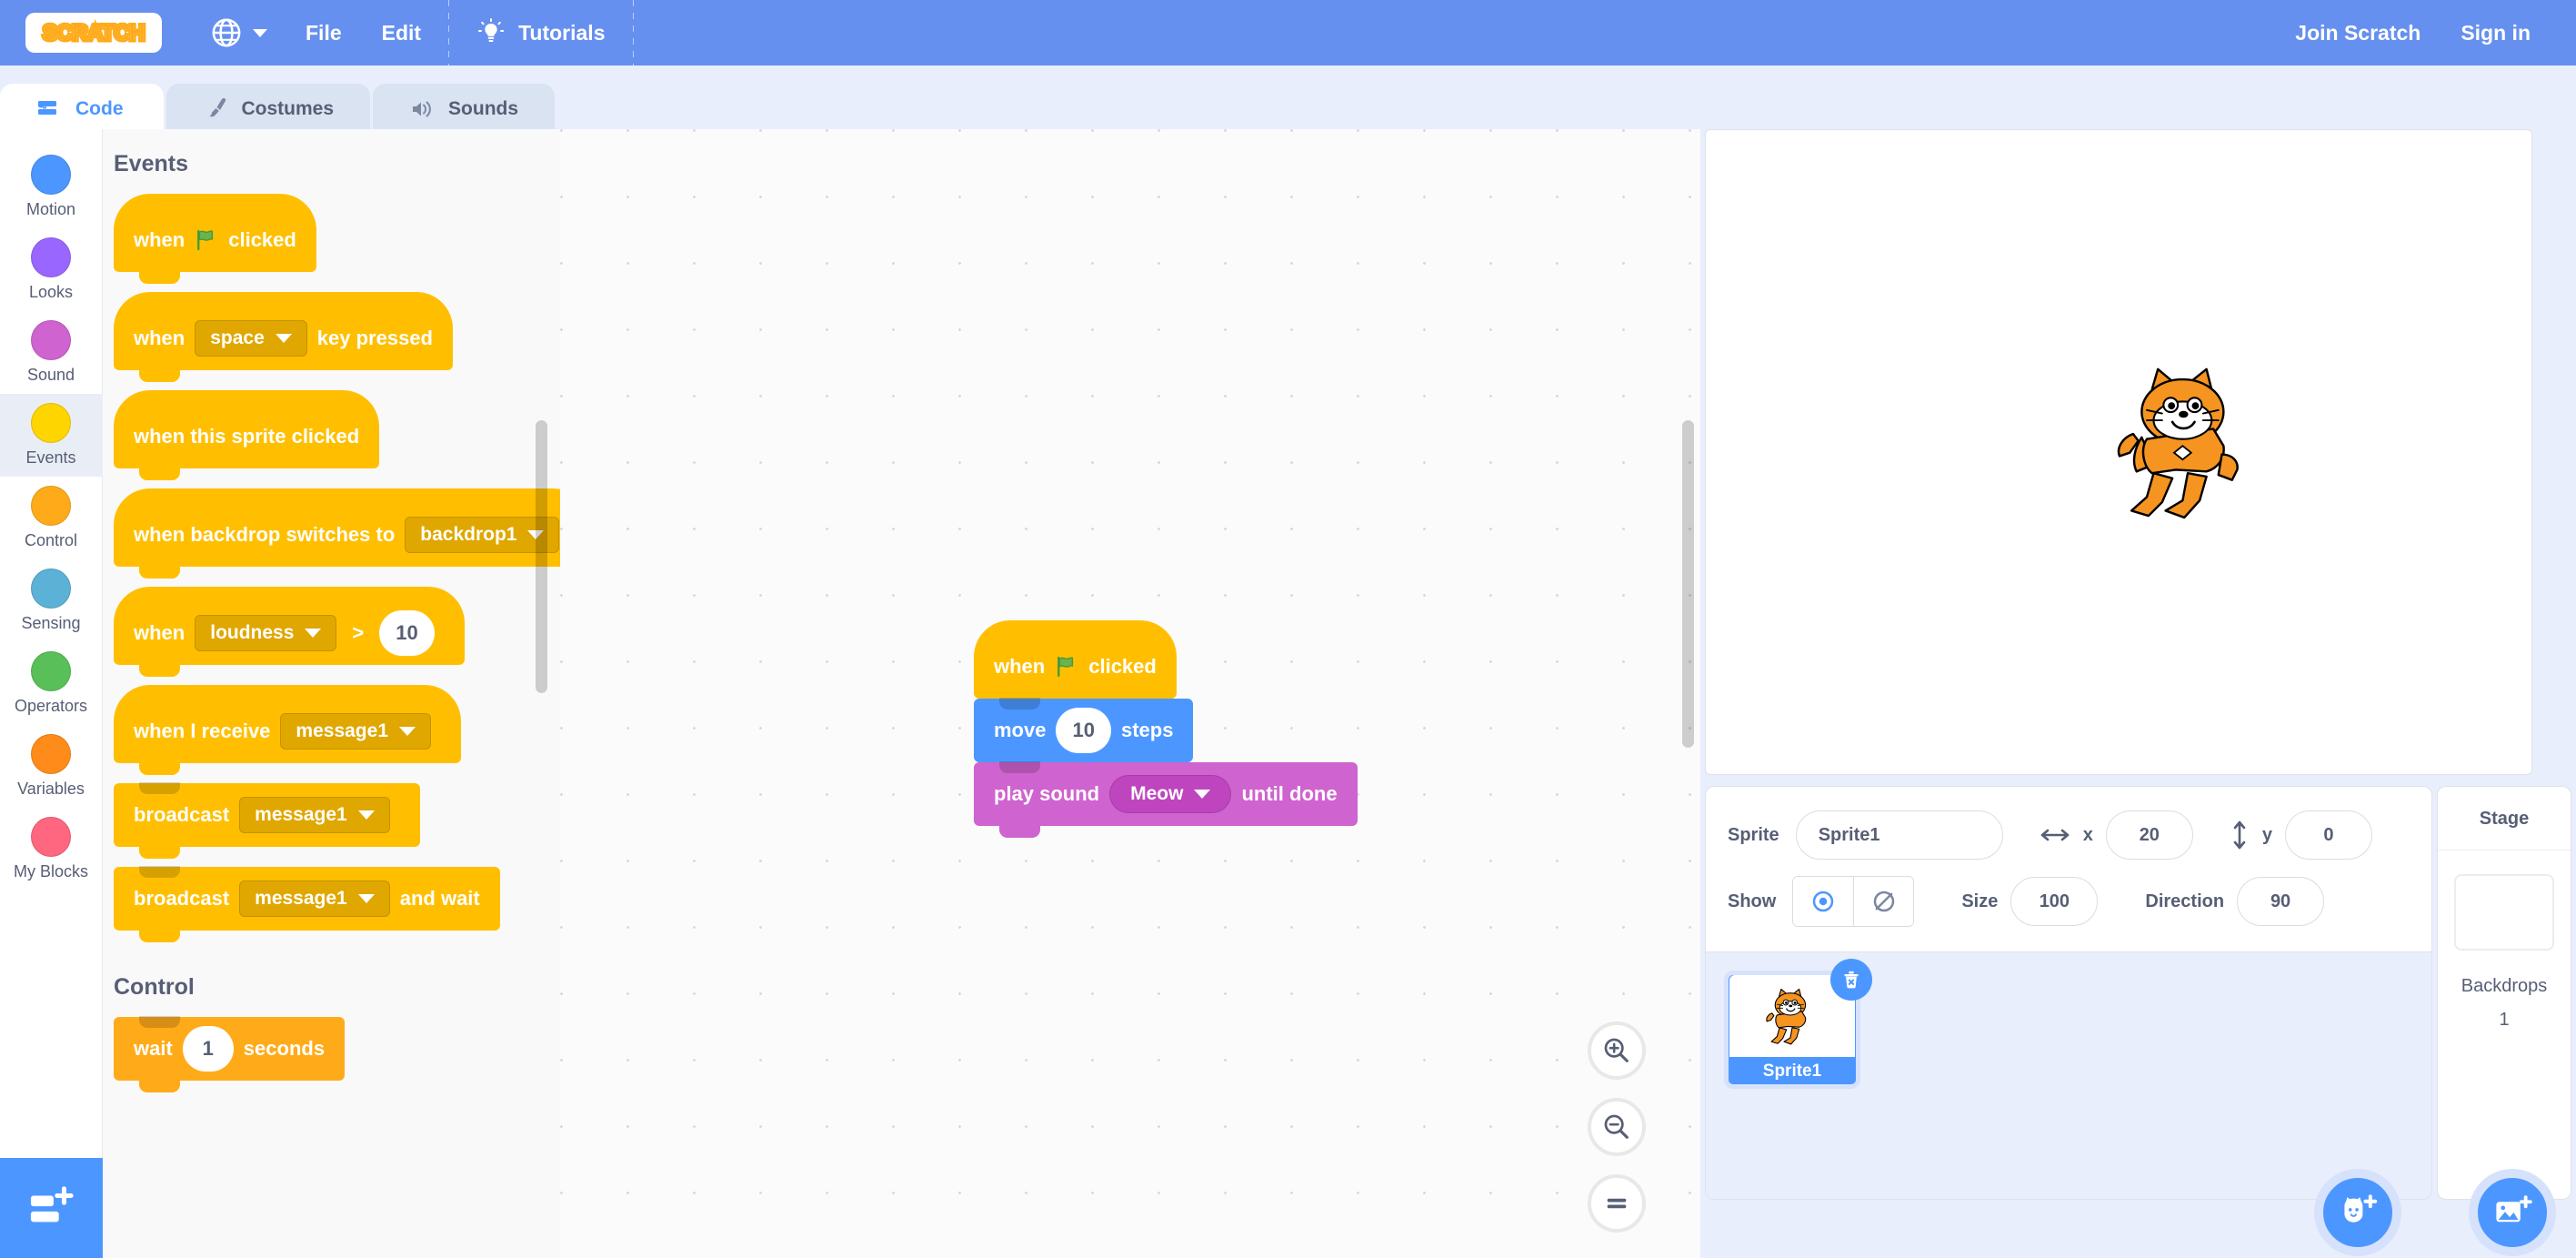 The height and width of the screenshot is (1258, 2576). I want to click on palette-block-when-flag-clicked: when clicked, so click(215, 239).